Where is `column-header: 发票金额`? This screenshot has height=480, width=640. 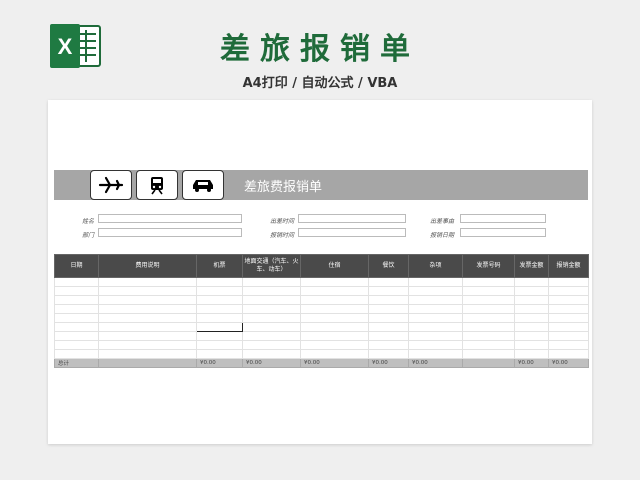 column-header: 发票金额 is located at coordinates (531, 266).